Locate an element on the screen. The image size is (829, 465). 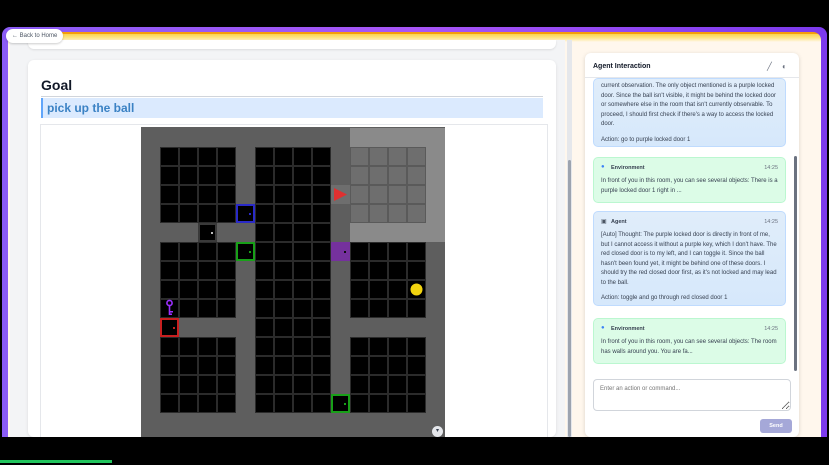
back-home-button: ← Back to Home is located at coordinates (35, 36).